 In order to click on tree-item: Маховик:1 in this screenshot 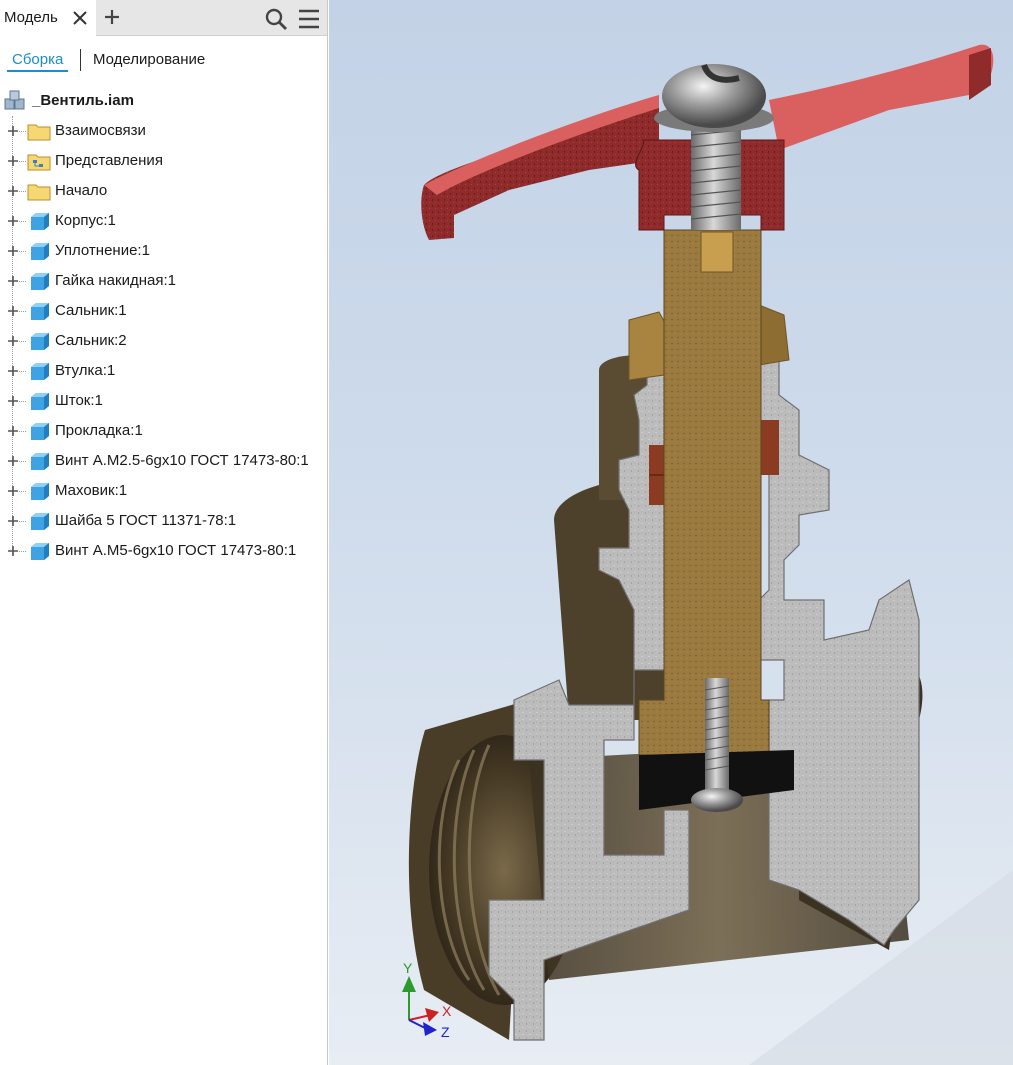, I will do `click(163, 491)`.